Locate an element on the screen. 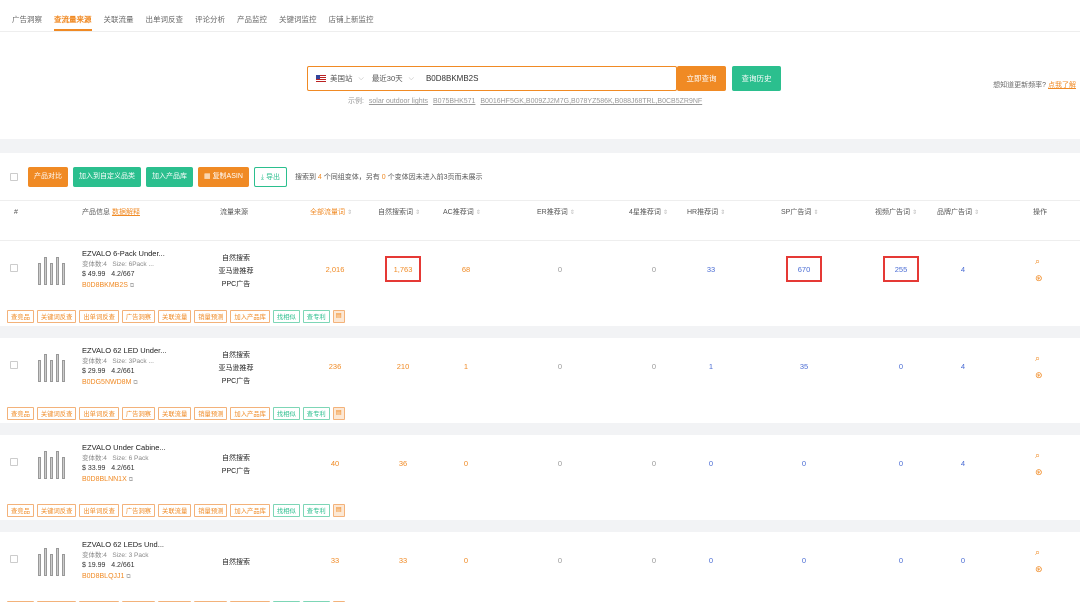 The image size is (1080, 602). metric-total: 33 is located at coordinates (335, 560).